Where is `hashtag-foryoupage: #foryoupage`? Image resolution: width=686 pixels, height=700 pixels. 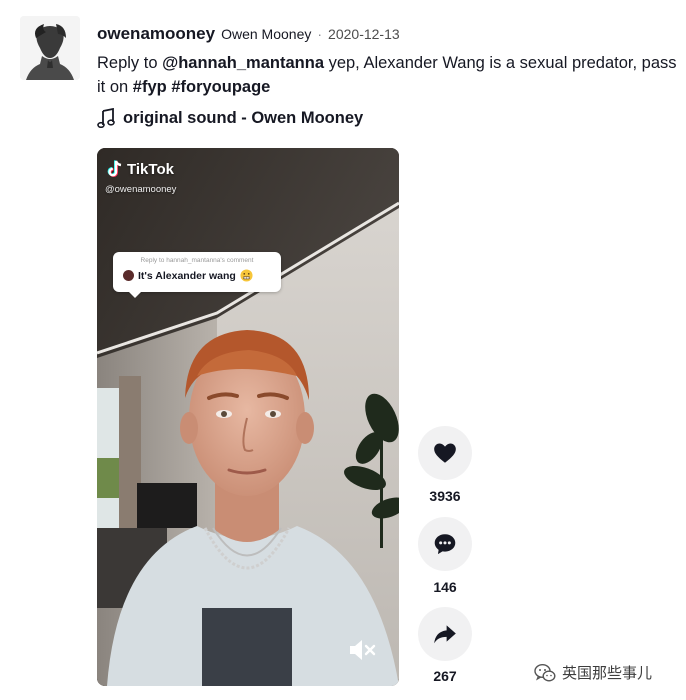
hashtag-foryoupage: #foryoupage is located at coordinates (220, 87).